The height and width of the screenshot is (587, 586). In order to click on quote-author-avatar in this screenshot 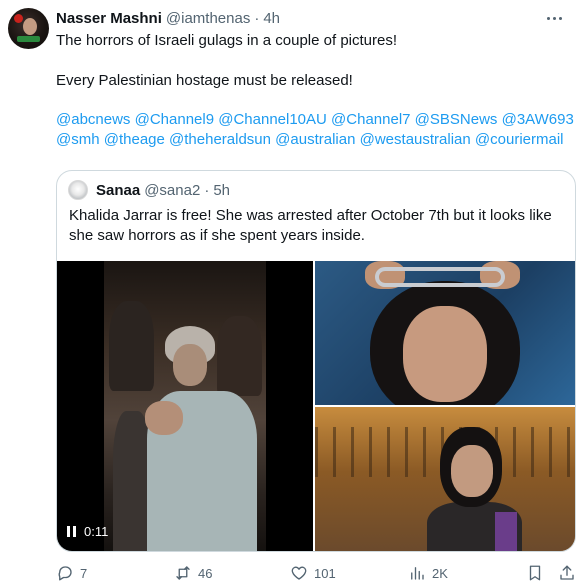, I will do `click(78, 190)`.